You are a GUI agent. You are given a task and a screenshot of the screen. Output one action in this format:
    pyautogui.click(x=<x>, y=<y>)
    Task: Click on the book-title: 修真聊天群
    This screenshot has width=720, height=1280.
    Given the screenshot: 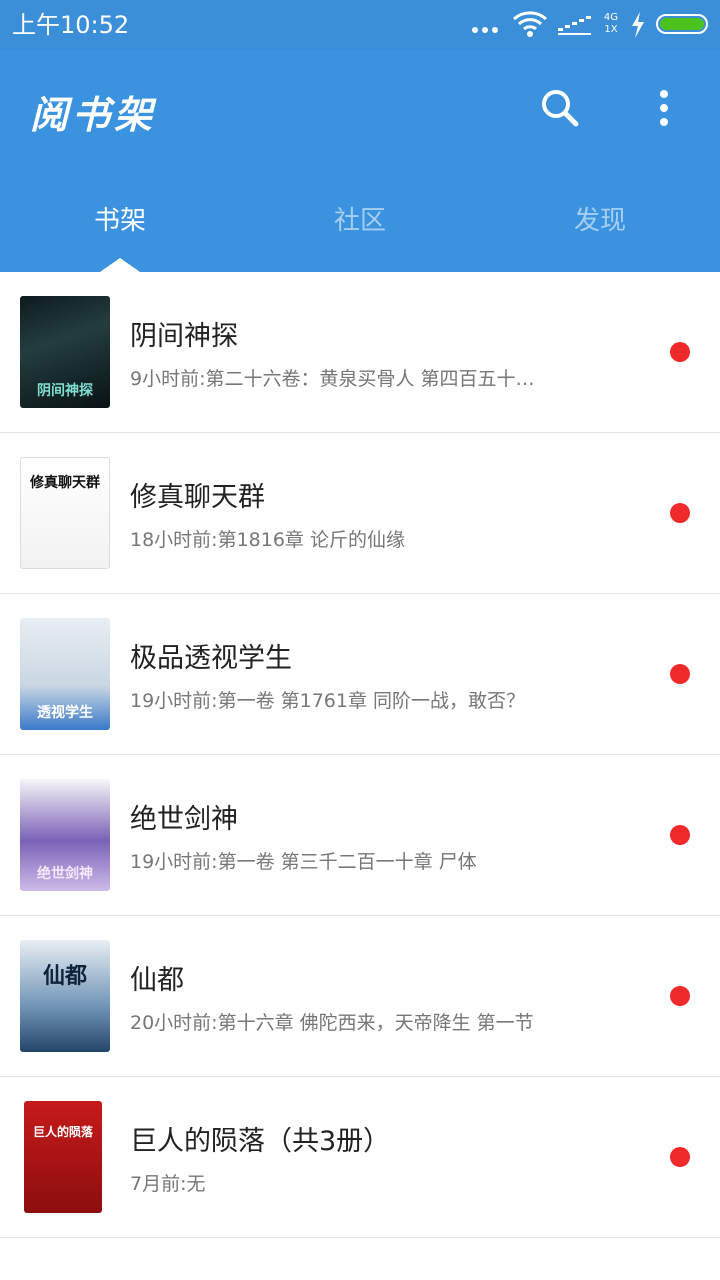 What is the action you would take?
    pyautogui.click(x=197, y=497)
    